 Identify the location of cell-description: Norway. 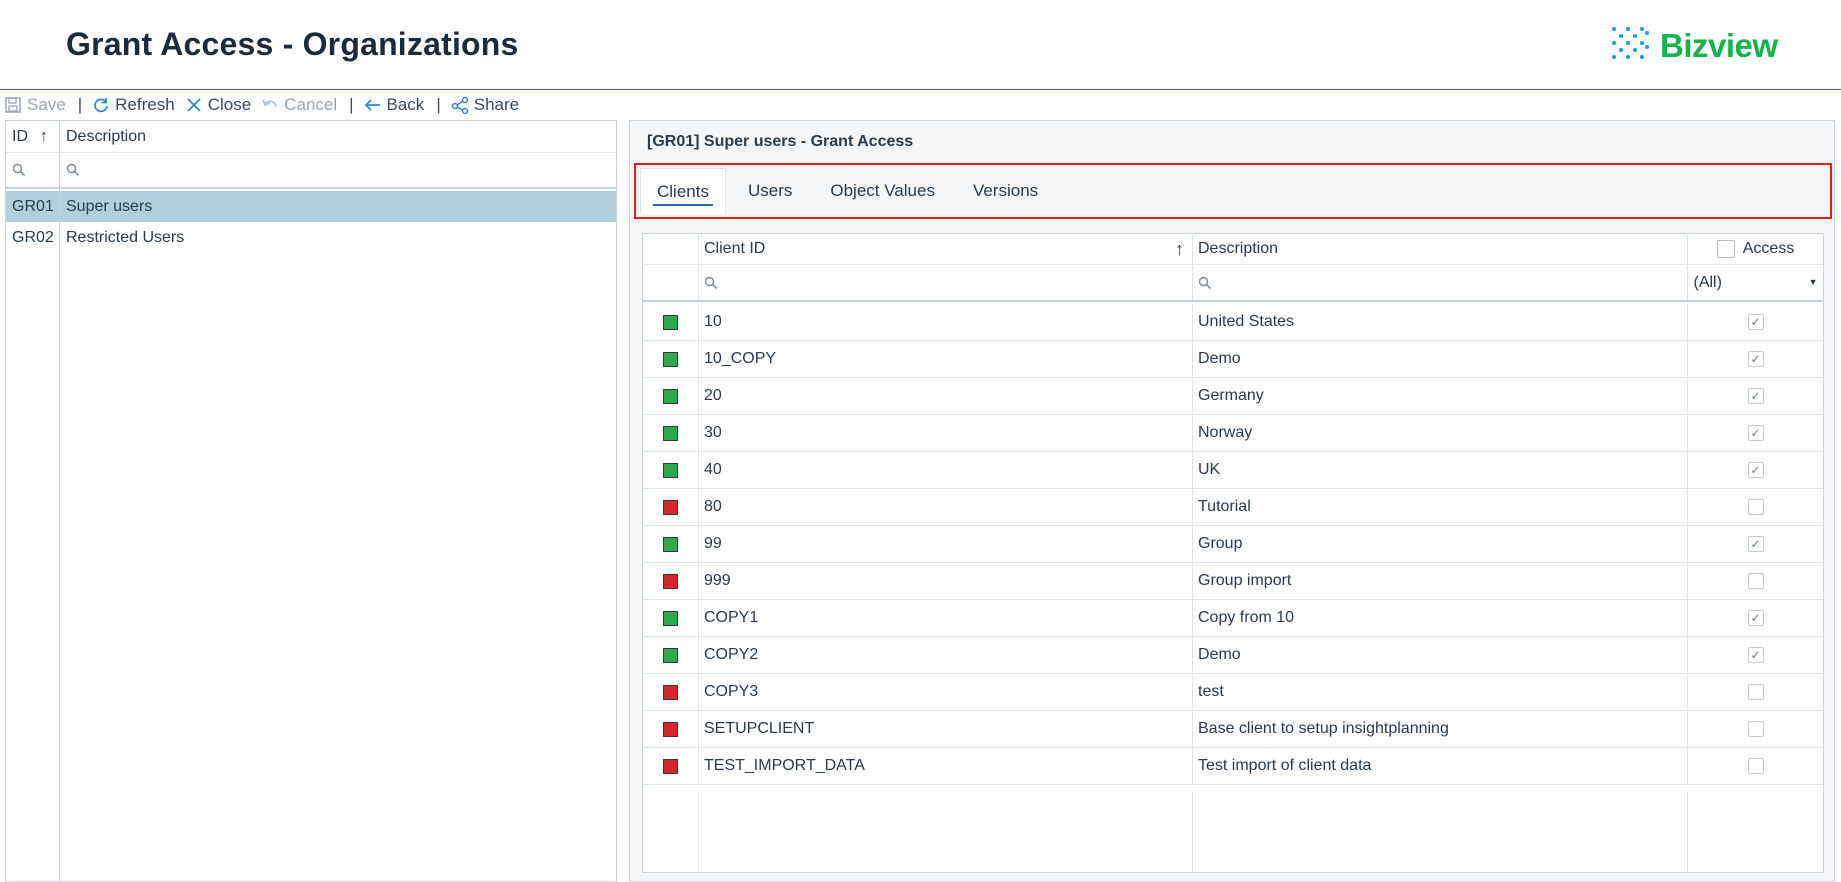
(1440, 433).